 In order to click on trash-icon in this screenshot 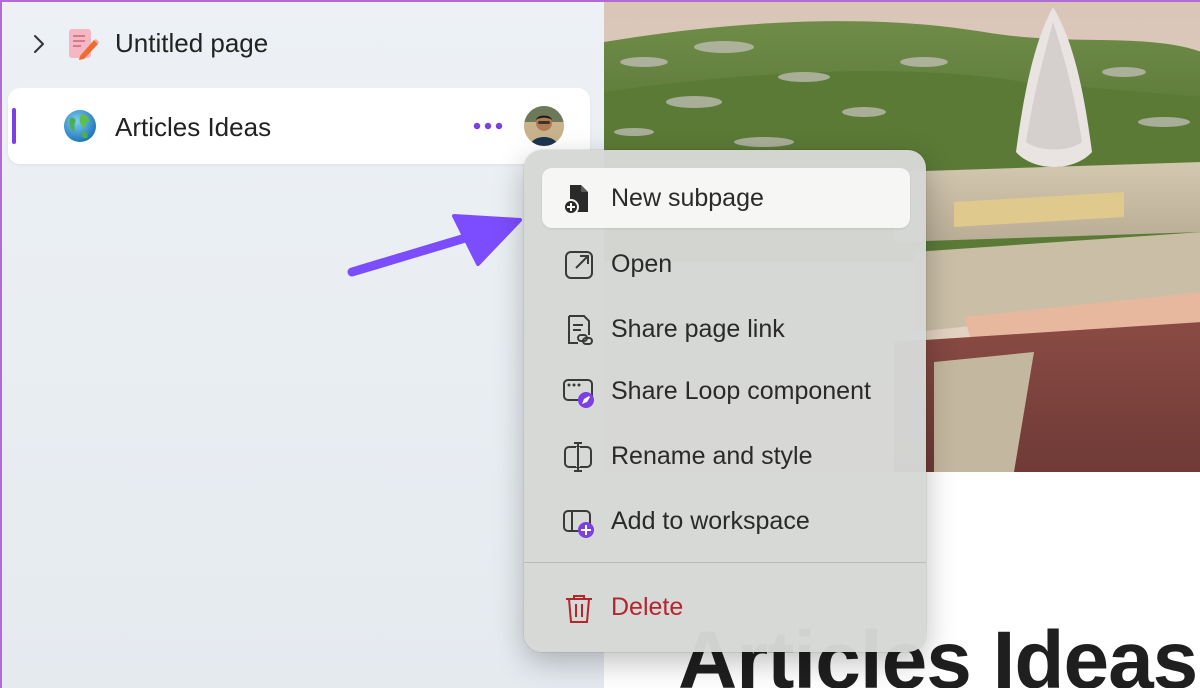, I will do `click(579, 609)`.